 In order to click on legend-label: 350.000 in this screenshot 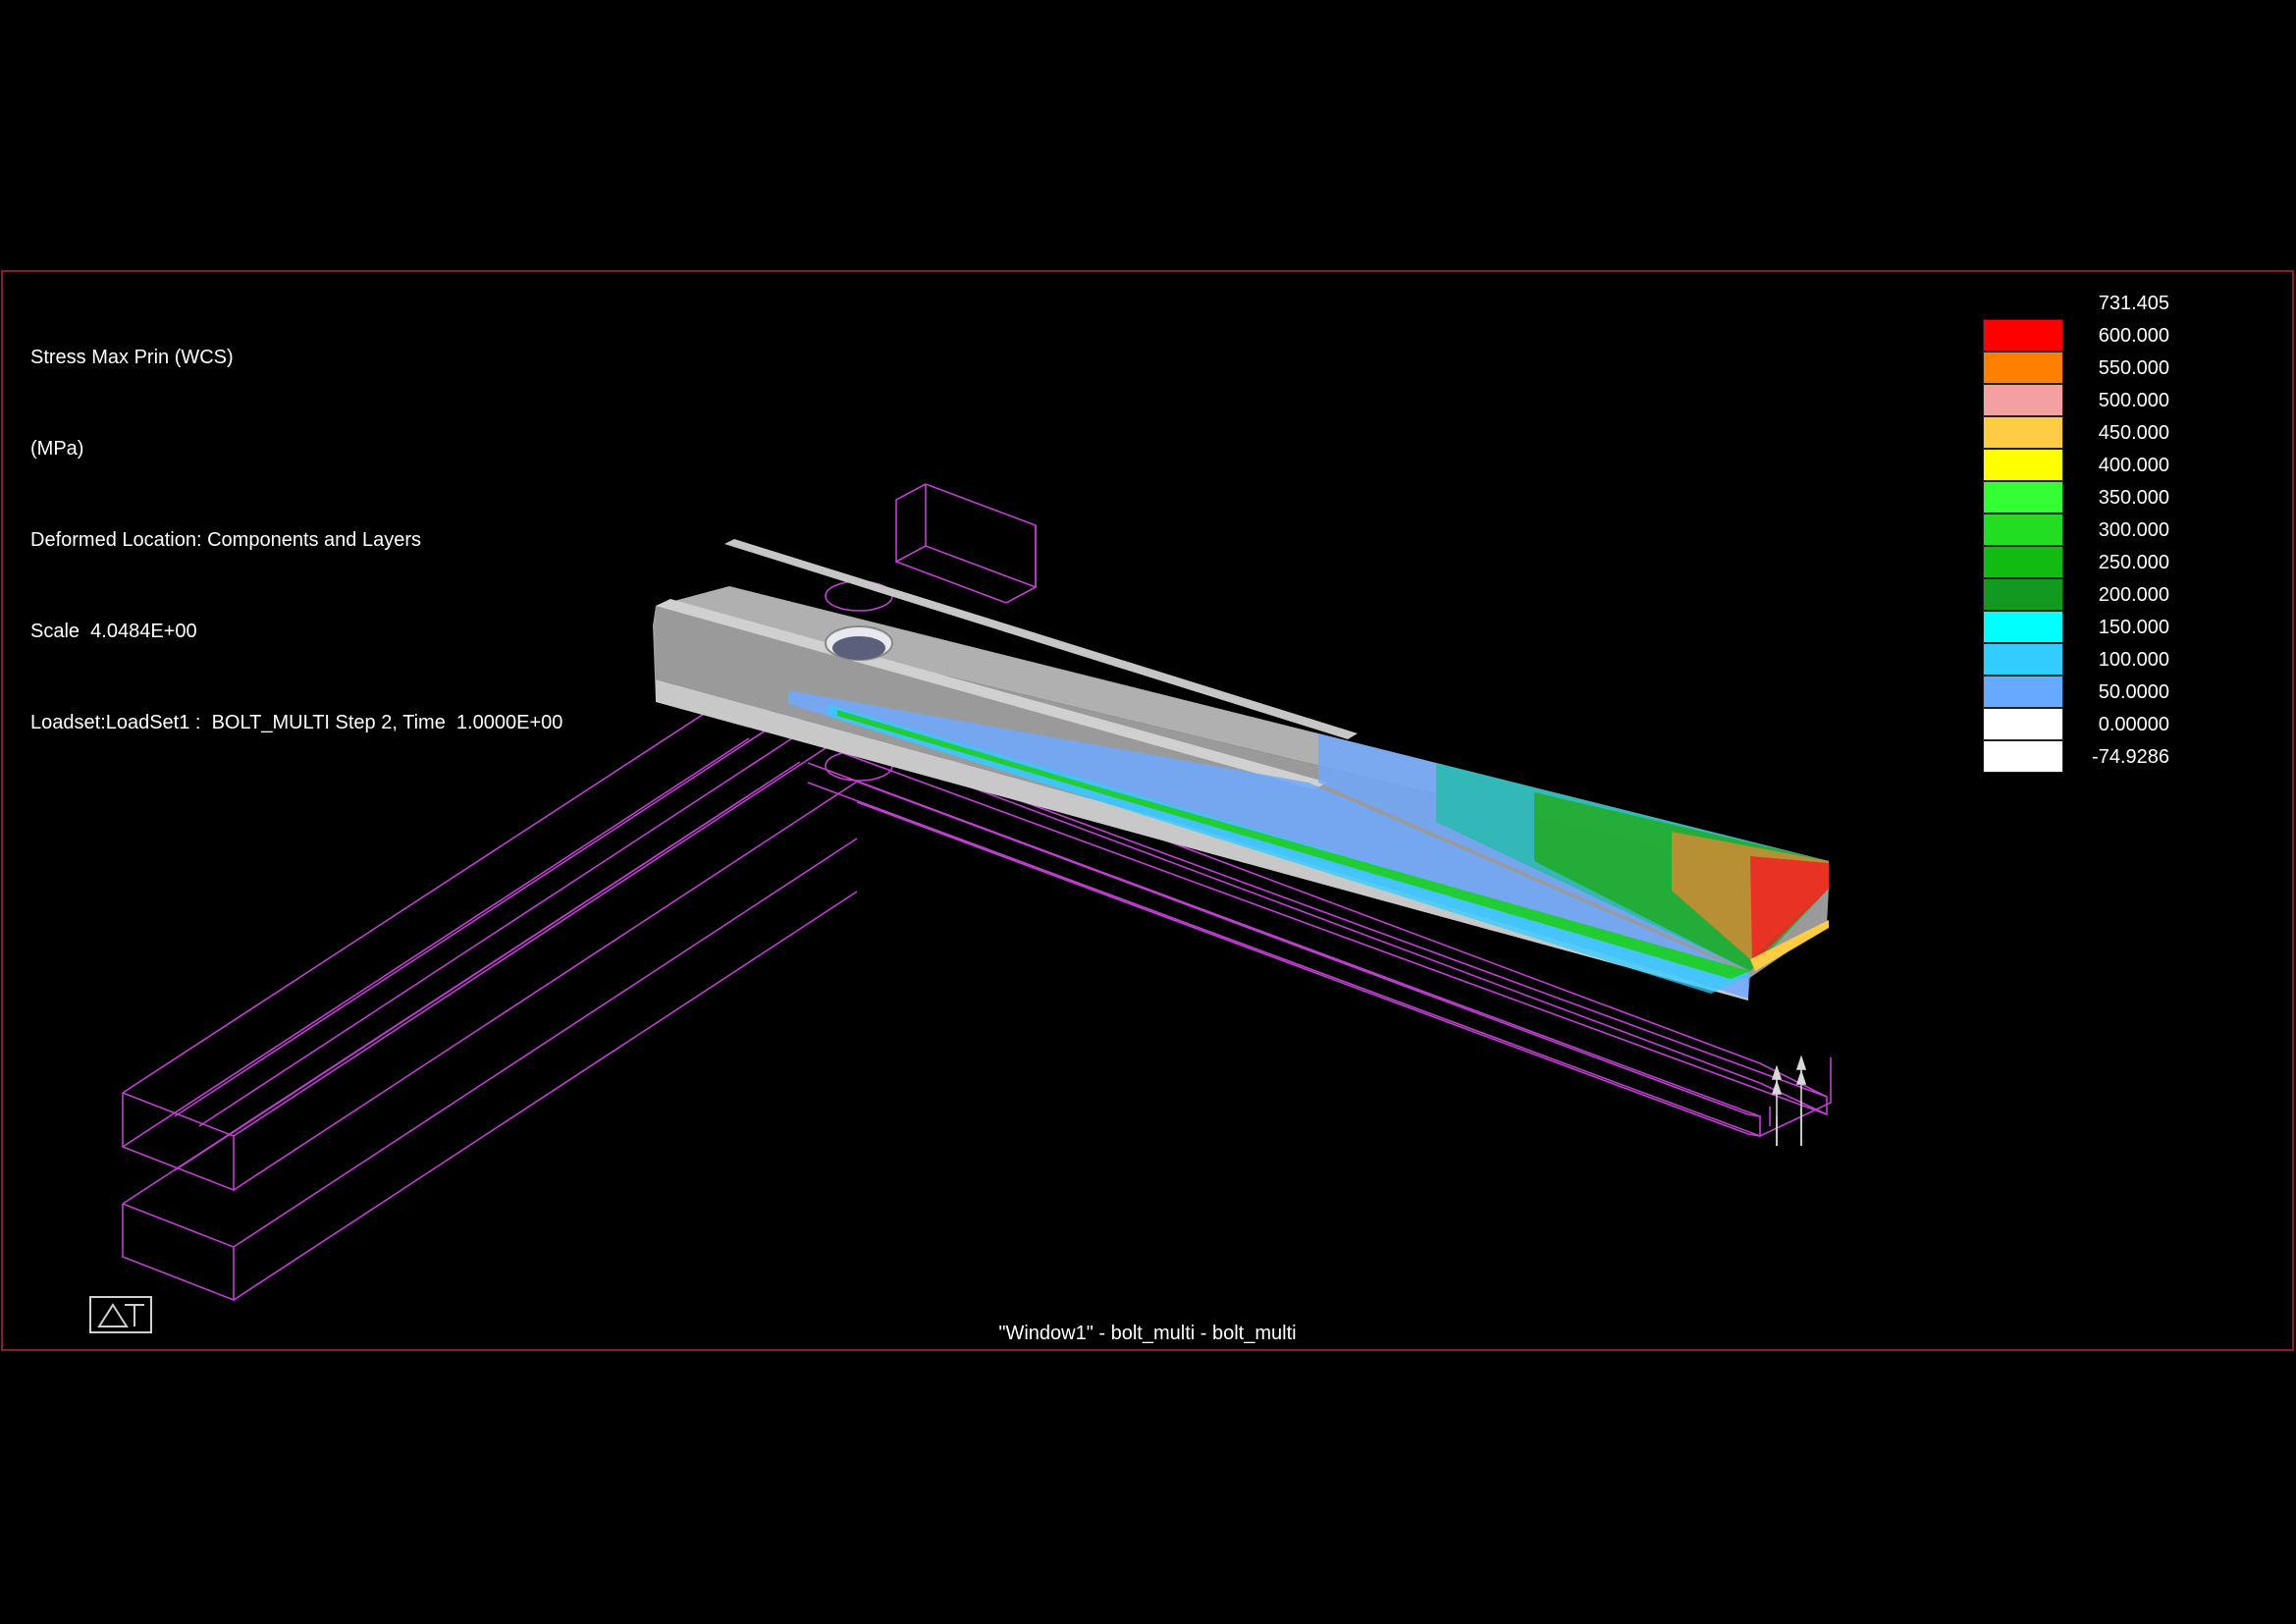, I will do `click(2133, 498)`.